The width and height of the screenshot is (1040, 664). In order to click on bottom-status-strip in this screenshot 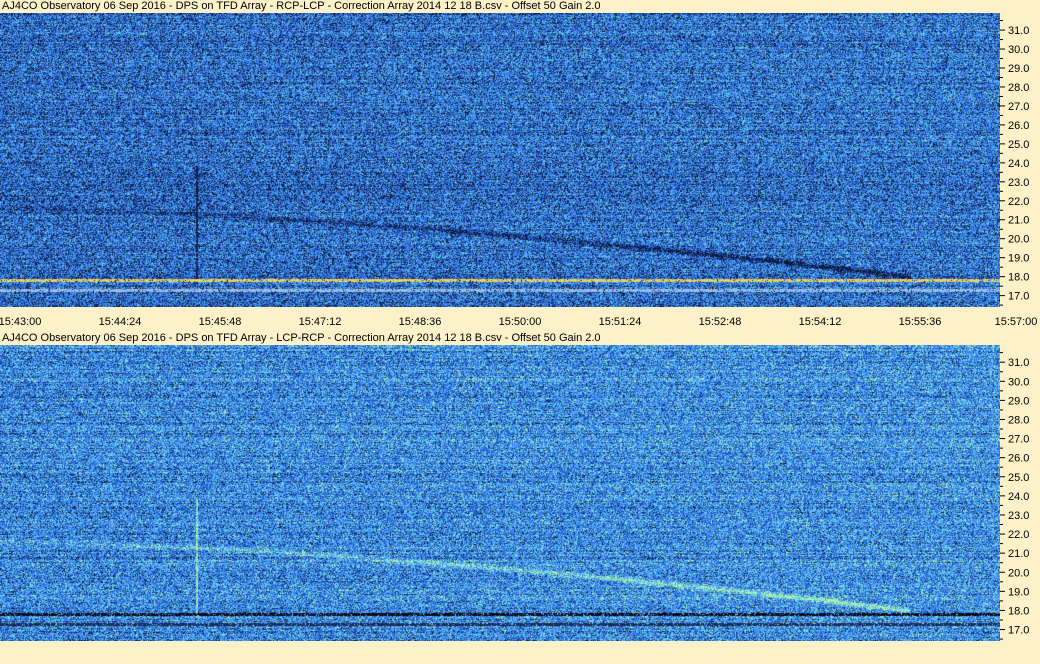, I will do `click(520, 652)`.